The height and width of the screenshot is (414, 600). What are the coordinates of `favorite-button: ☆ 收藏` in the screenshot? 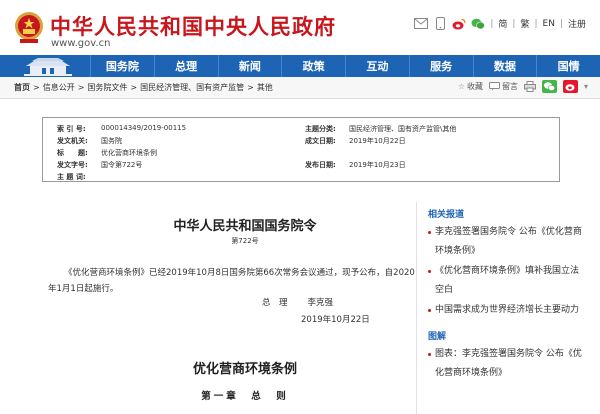 It's located at (470, 86).